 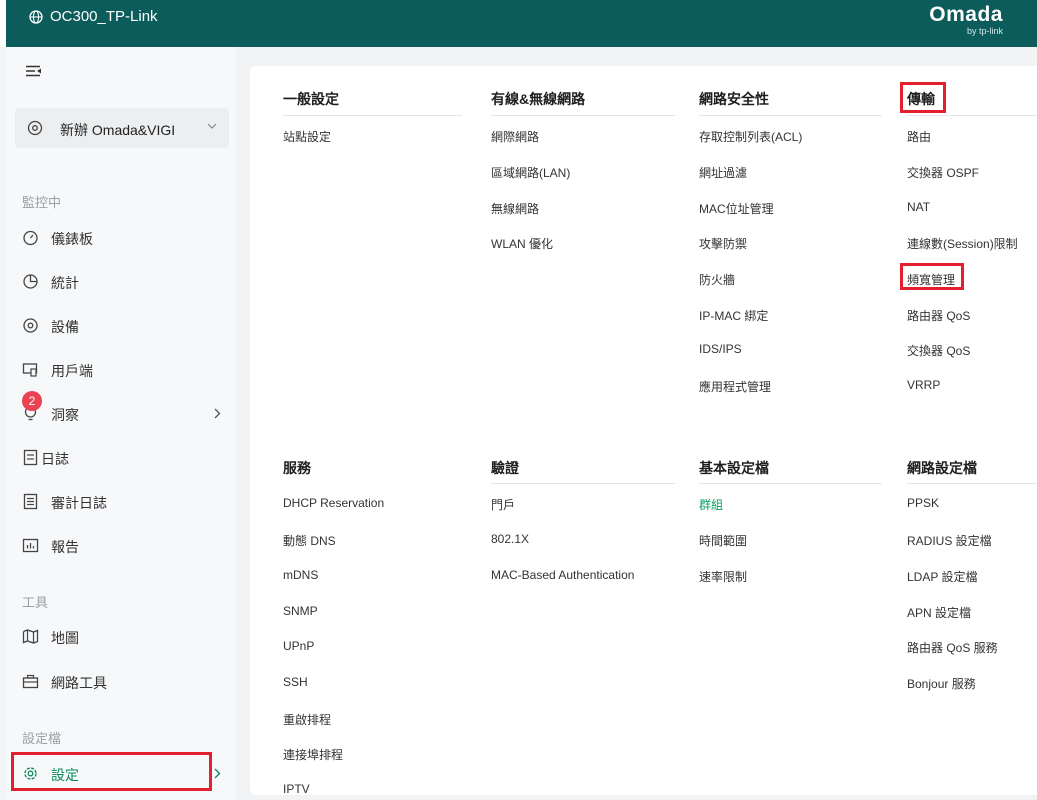 What do you see at coordinates (938, 315) in the screenshot?
I see `link-router-qos: 路由器 QoS` at bounding box center [938, 315].